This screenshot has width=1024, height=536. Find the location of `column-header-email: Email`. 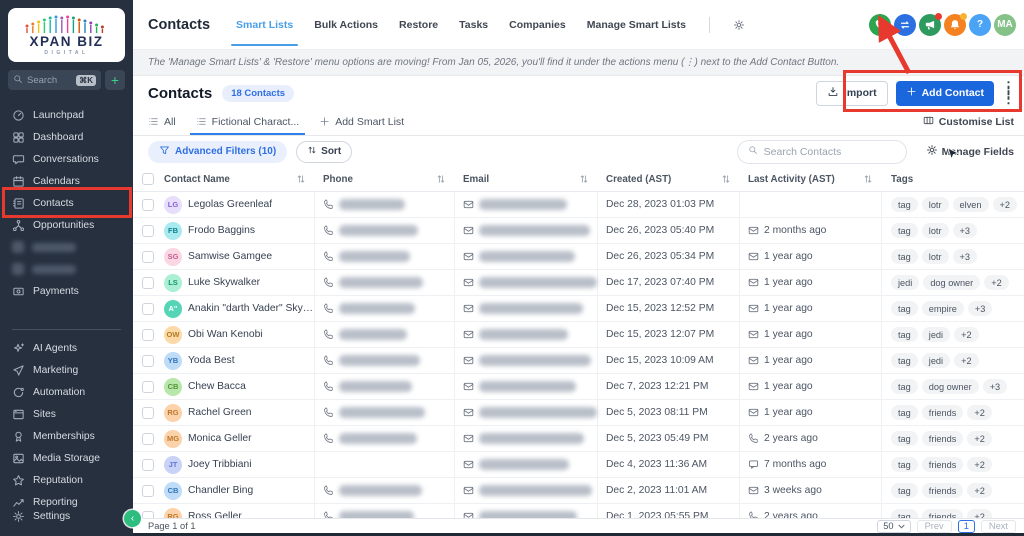

column-header-email: Email is located at coordinates (526, 179).